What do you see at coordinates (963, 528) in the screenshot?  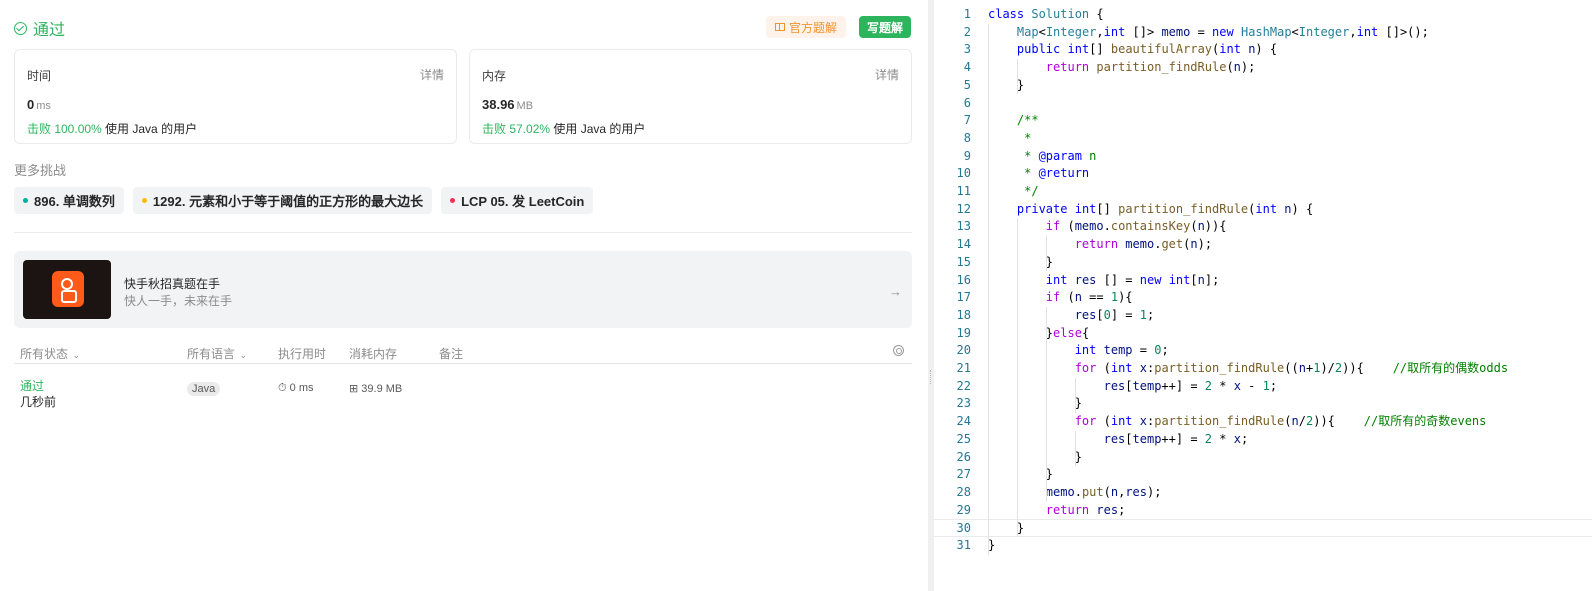 I see `line-number: 30` at bounding box center [963, 528].